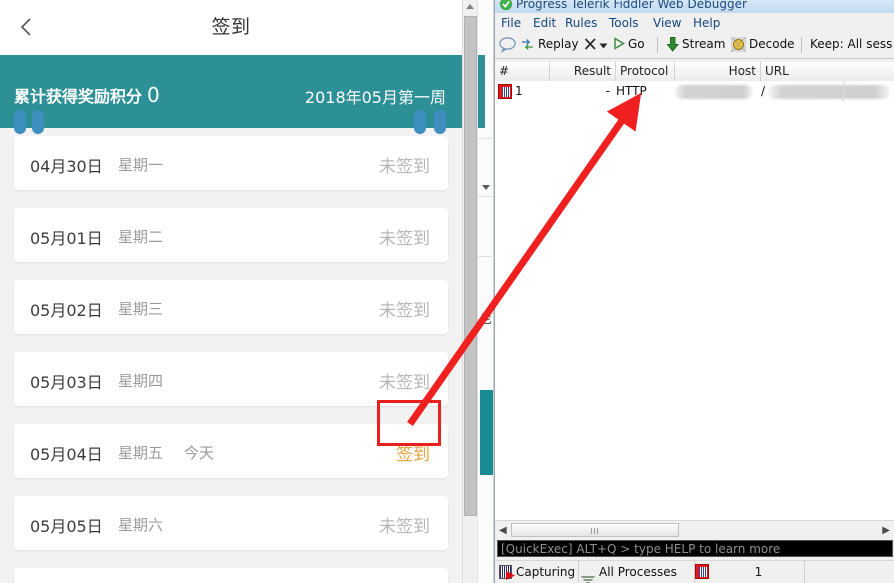 The height and width of the screenshot is (583, 894). Describe the element at coordinates (486, 432) in the screenshot. I see `hidden-window-teal-bar` at that location.